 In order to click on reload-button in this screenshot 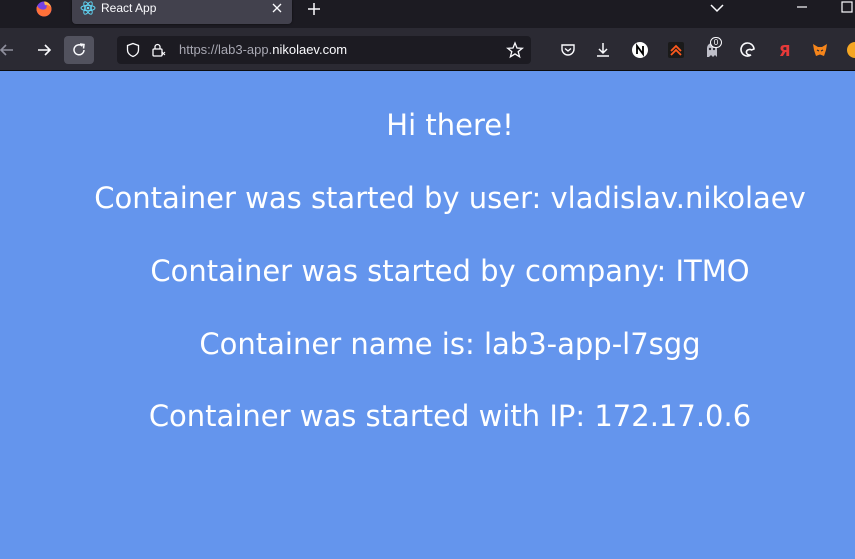, I will do `click(79, 50)`.